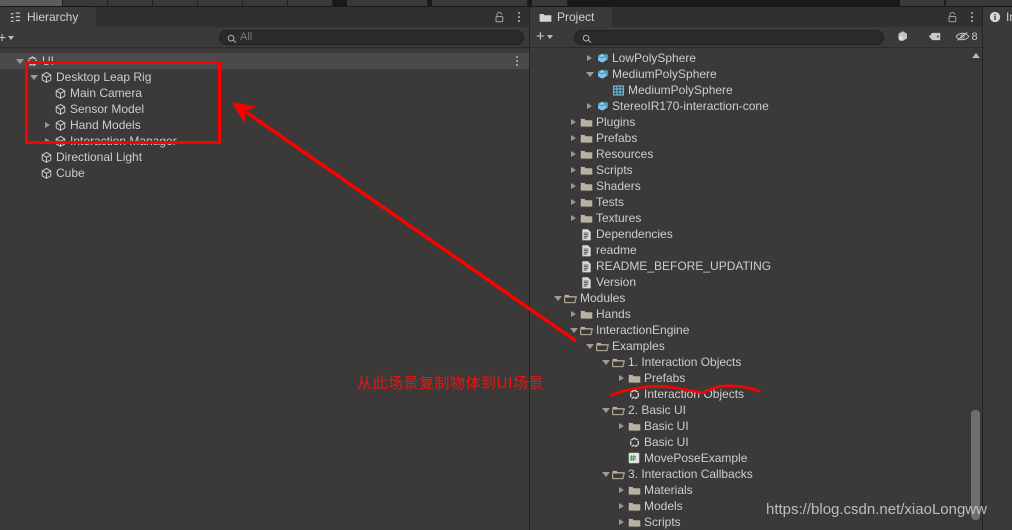  I want to click on project-create-button: +, so click(544, 36).